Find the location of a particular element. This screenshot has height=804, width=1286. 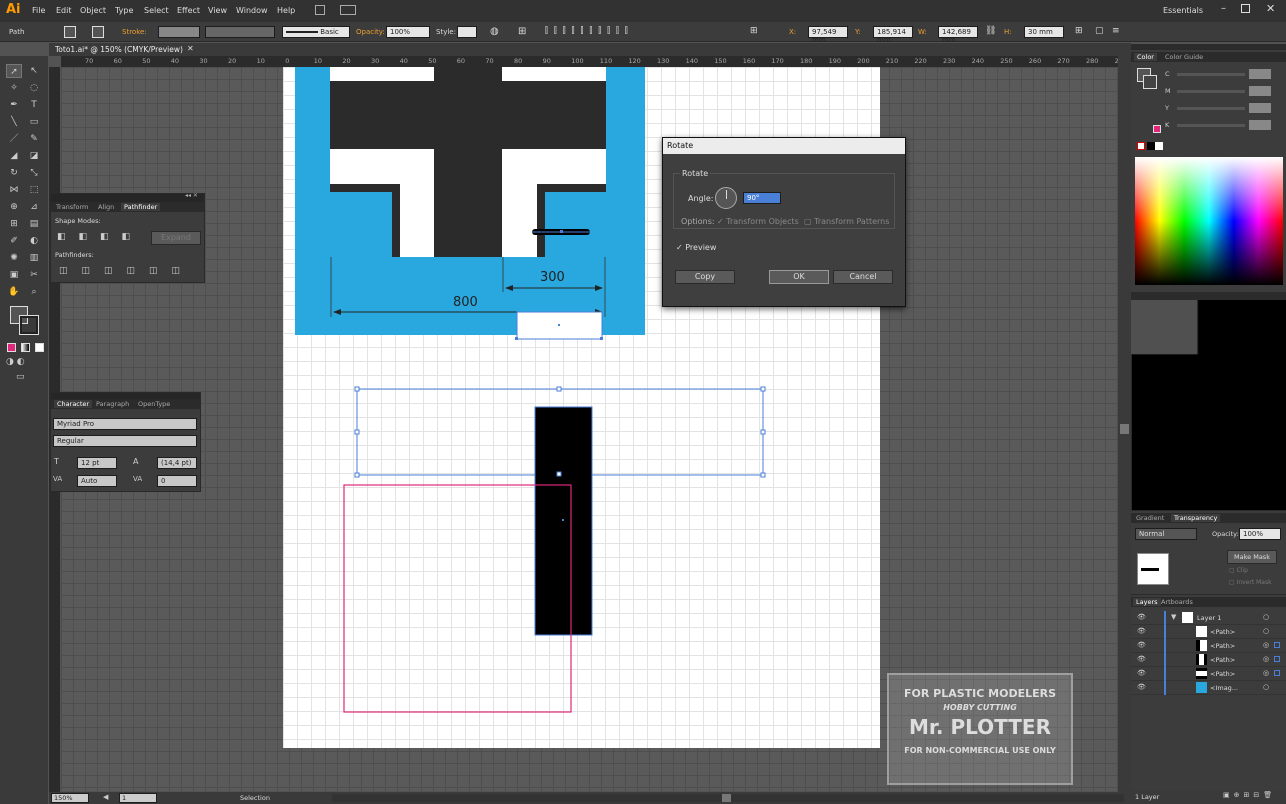

expand-button: Expand is located at coordinates (176, 238).